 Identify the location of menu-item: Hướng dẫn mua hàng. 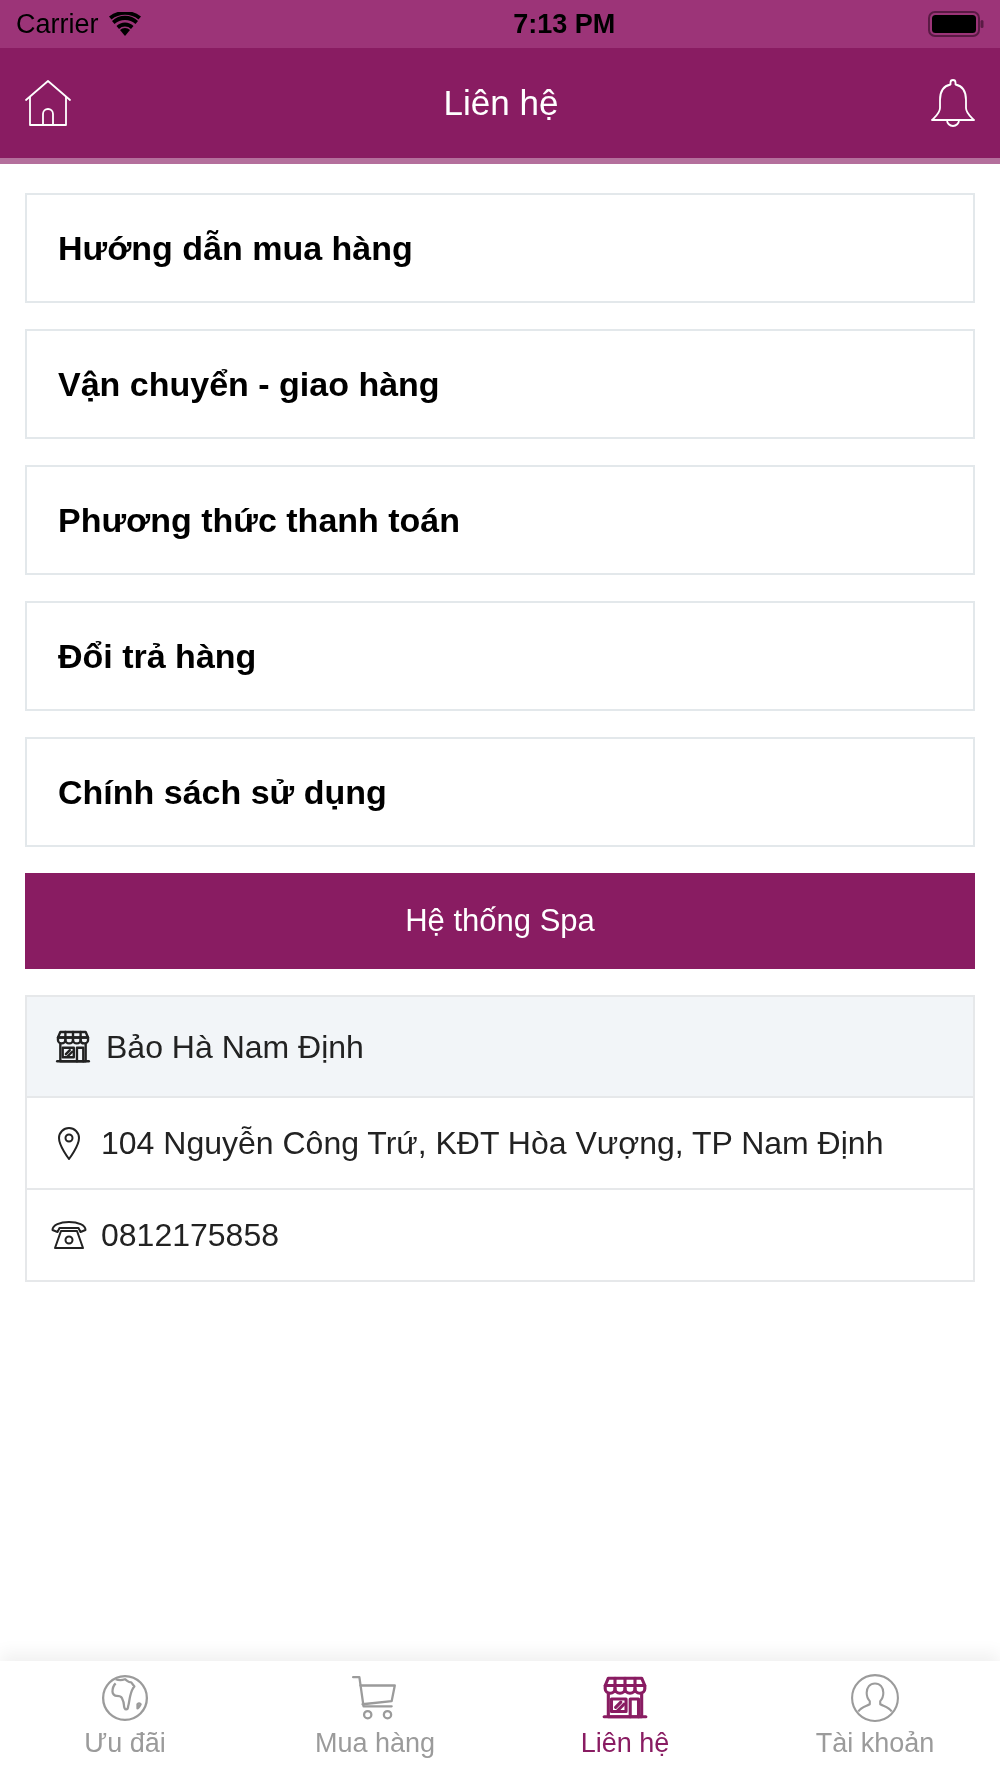
(500, 248).